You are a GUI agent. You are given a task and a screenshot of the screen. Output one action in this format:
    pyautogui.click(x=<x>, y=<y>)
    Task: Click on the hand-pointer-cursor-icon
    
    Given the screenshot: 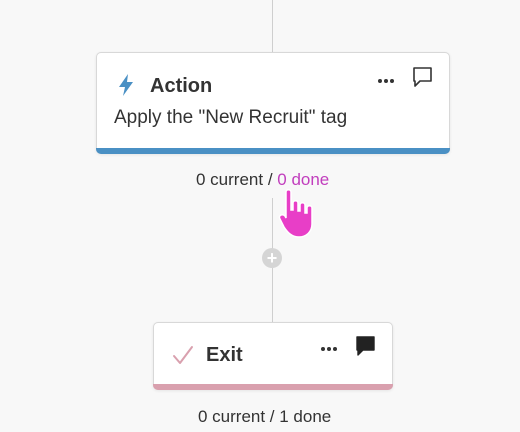 What is the action you would take?
    pyautogui.click(x=302, y=216)
    